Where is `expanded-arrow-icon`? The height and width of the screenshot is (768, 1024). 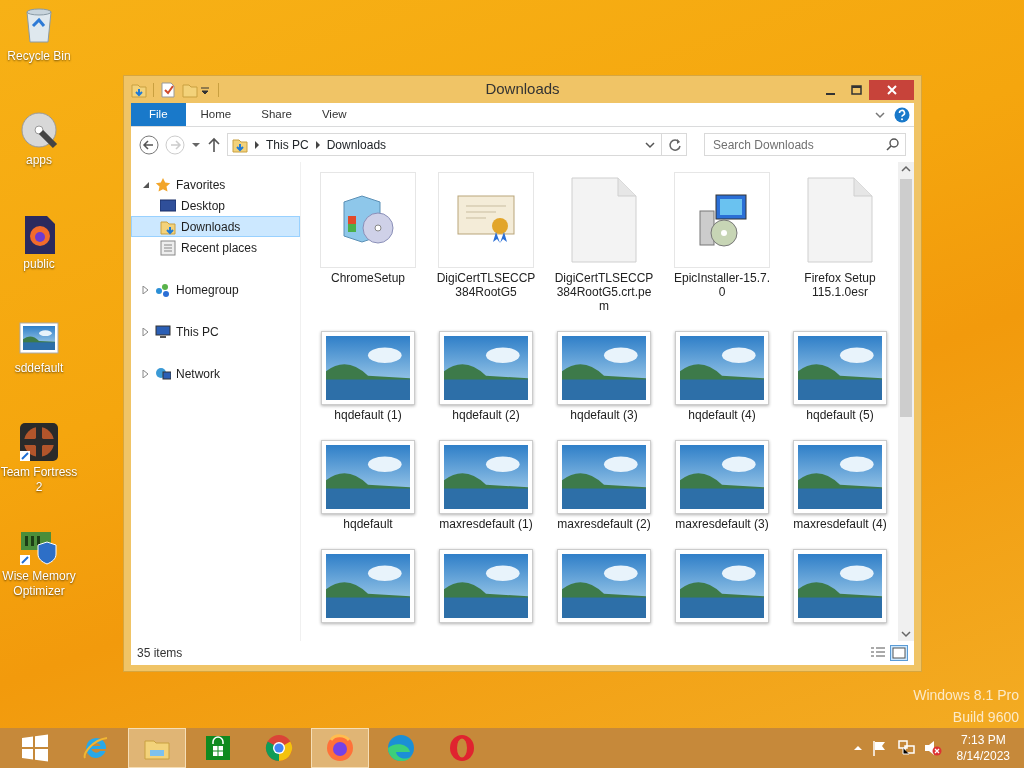 expanded-arrow-icon is located at coordinates (146, 184).